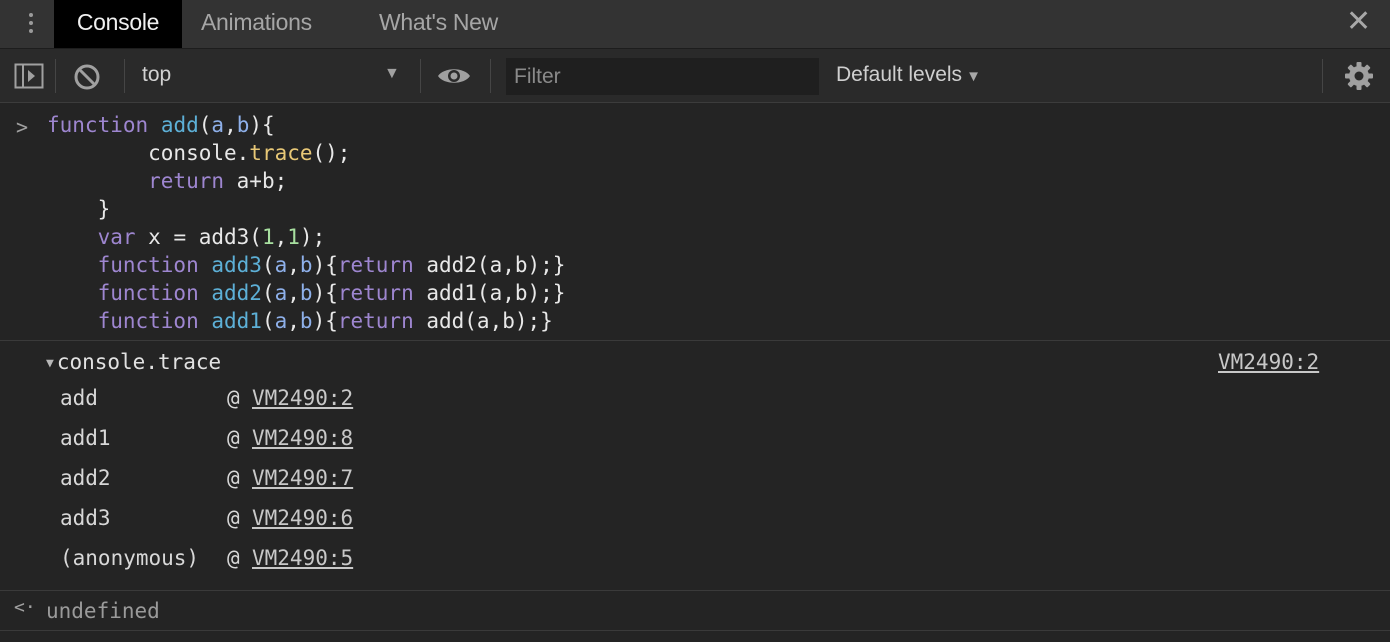 This screenshot has width=1390, height=642. Describe the element at coordinates (206, 478) in the screenshot. I see `stack-frame: add2 @ VM2490:7` at that location.